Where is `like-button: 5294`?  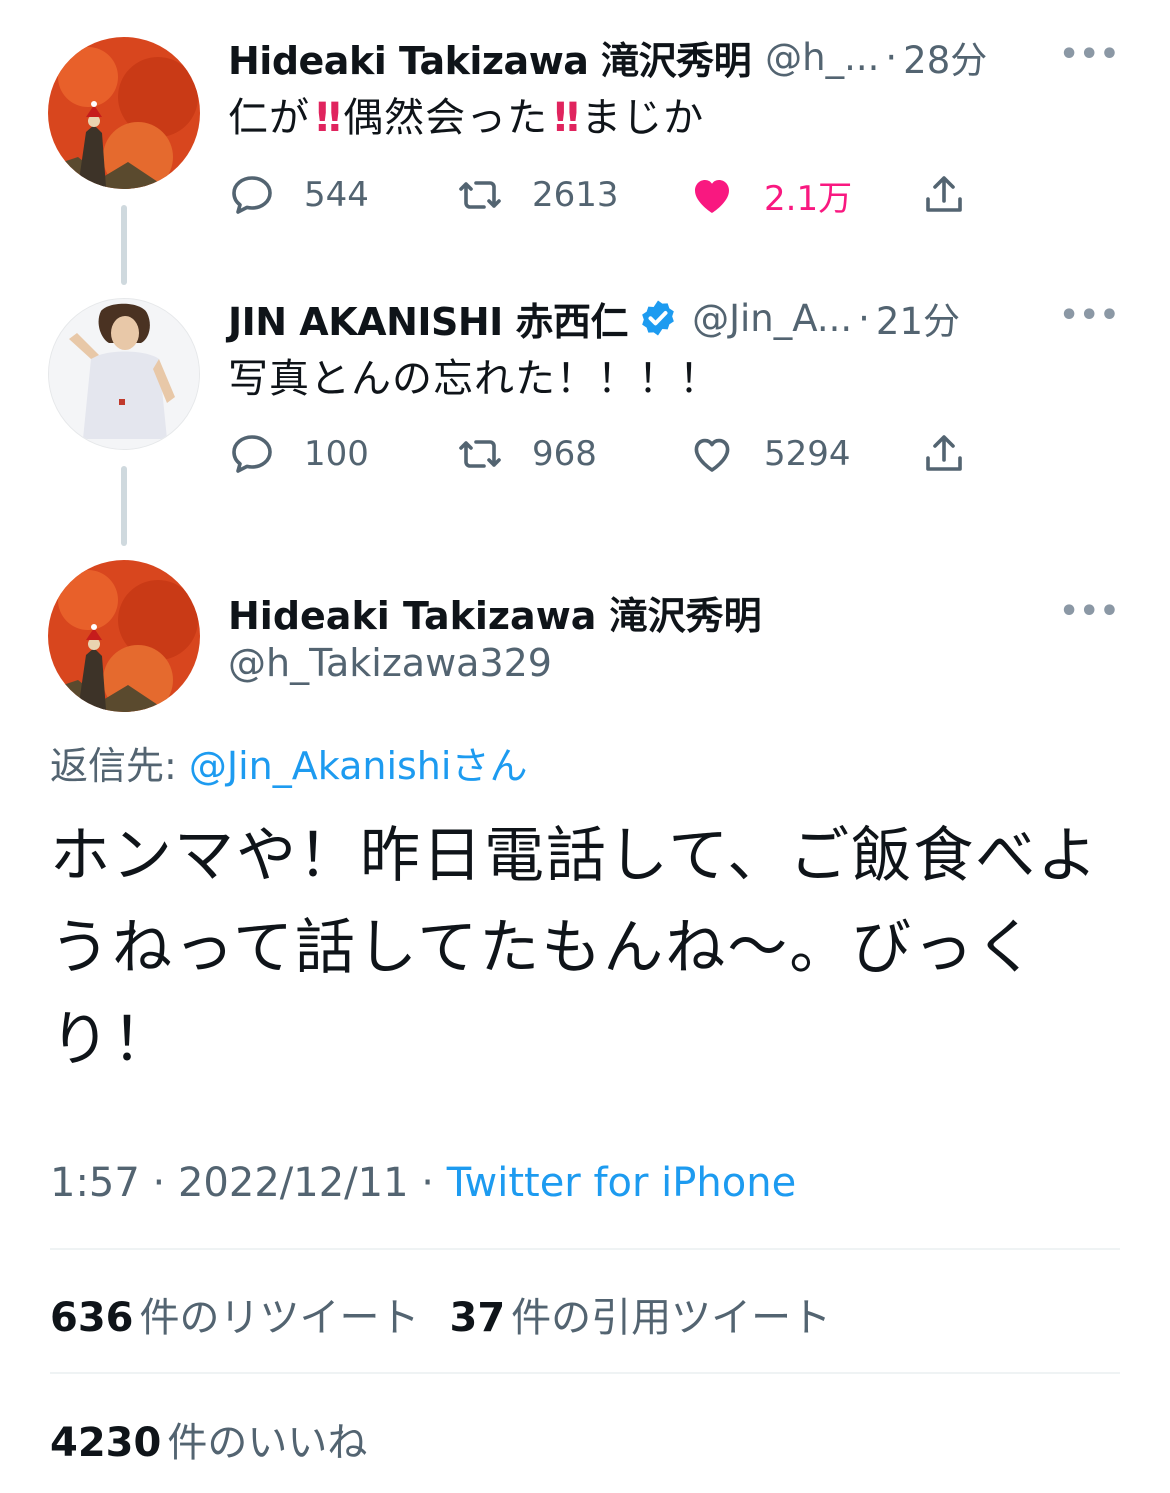
like-button: 5294 is located at coordinates (769, 454).